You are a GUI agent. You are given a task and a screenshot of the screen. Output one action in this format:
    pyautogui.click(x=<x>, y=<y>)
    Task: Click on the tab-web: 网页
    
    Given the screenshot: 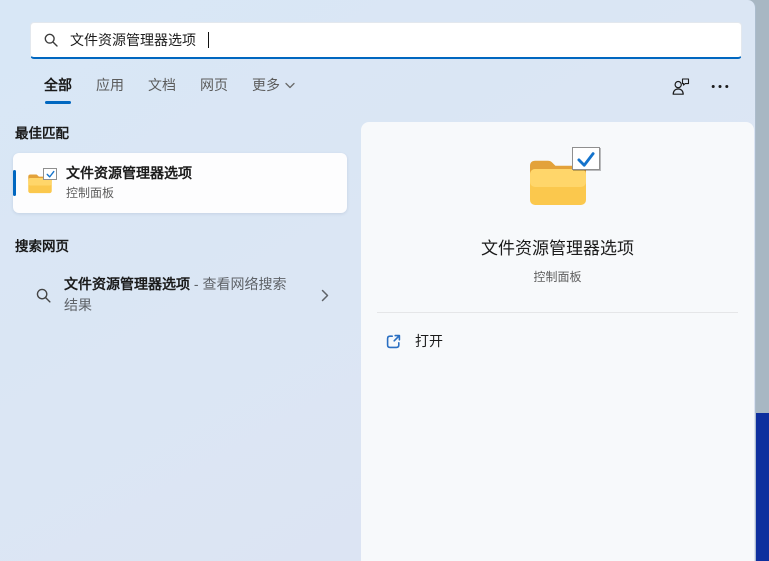 What is the action you would take?
    pyautogui.click(x=214, y=89)
    